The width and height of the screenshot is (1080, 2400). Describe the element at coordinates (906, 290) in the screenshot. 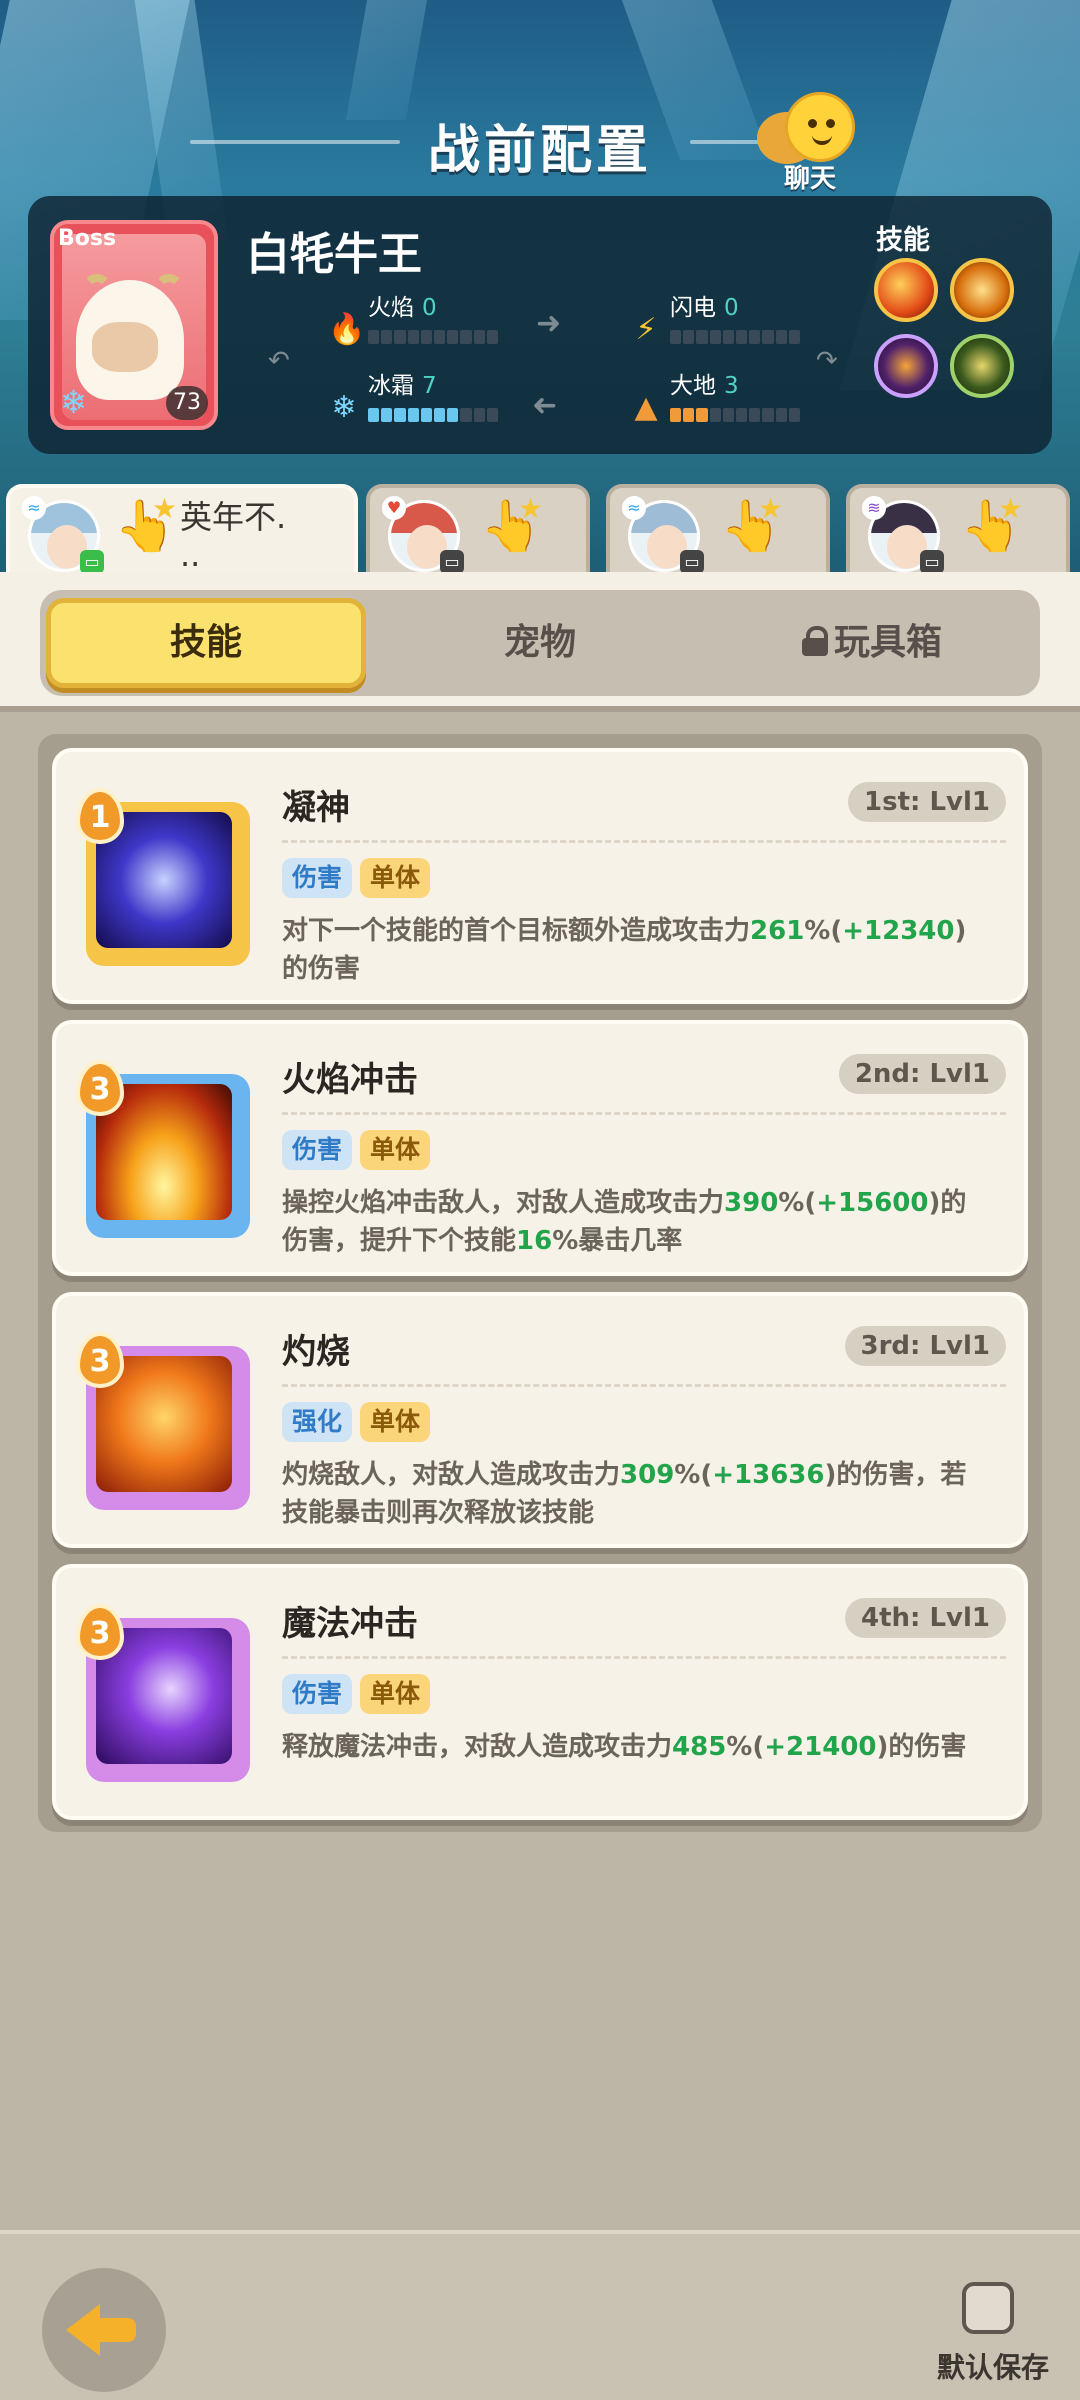

I see `fire-burst-icon` at that location.